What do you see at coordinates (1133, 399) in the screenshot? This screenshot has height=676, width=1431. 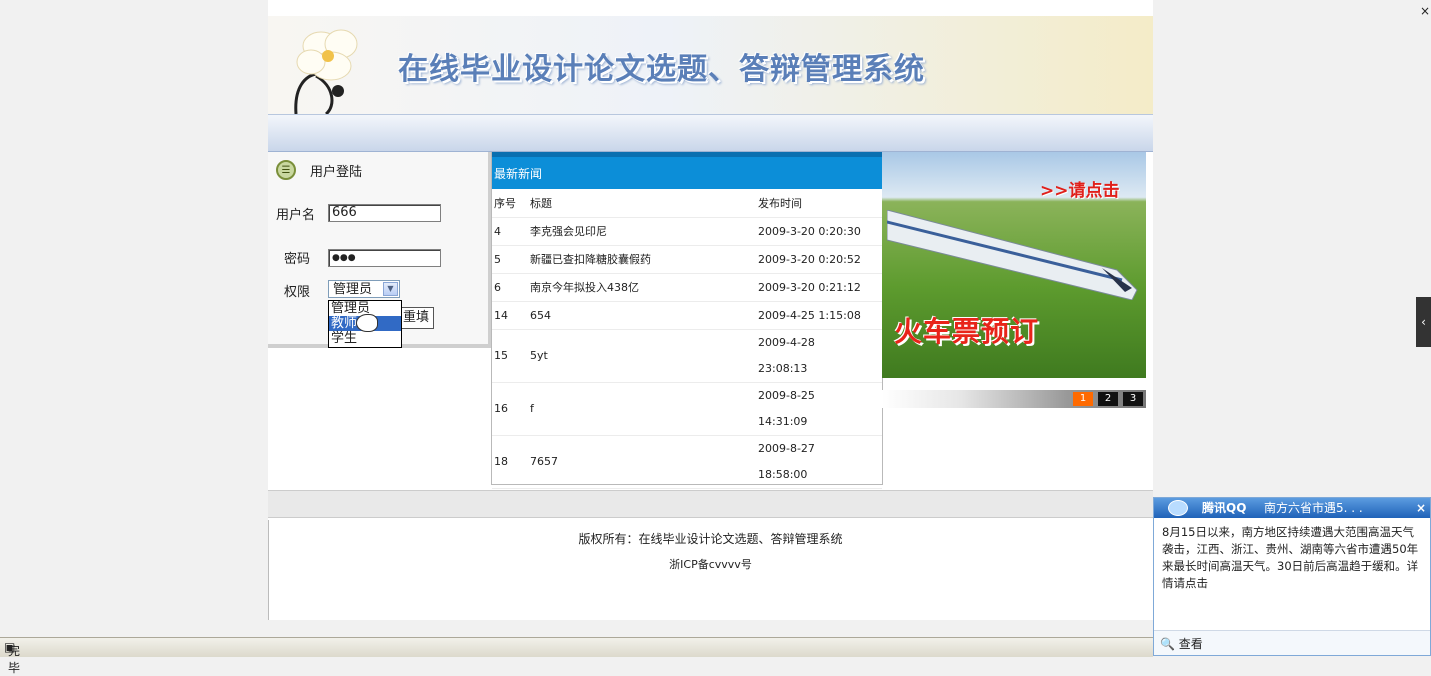 I see `pager-page-3: 3` at bounding box center [1133, 399].